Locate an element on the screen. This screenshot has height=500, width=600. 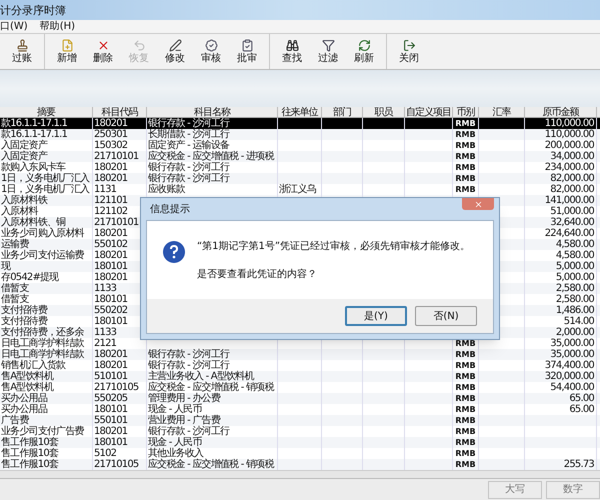
table-cell: 业务少司购入原材料 is located at coordinates (42, 233).